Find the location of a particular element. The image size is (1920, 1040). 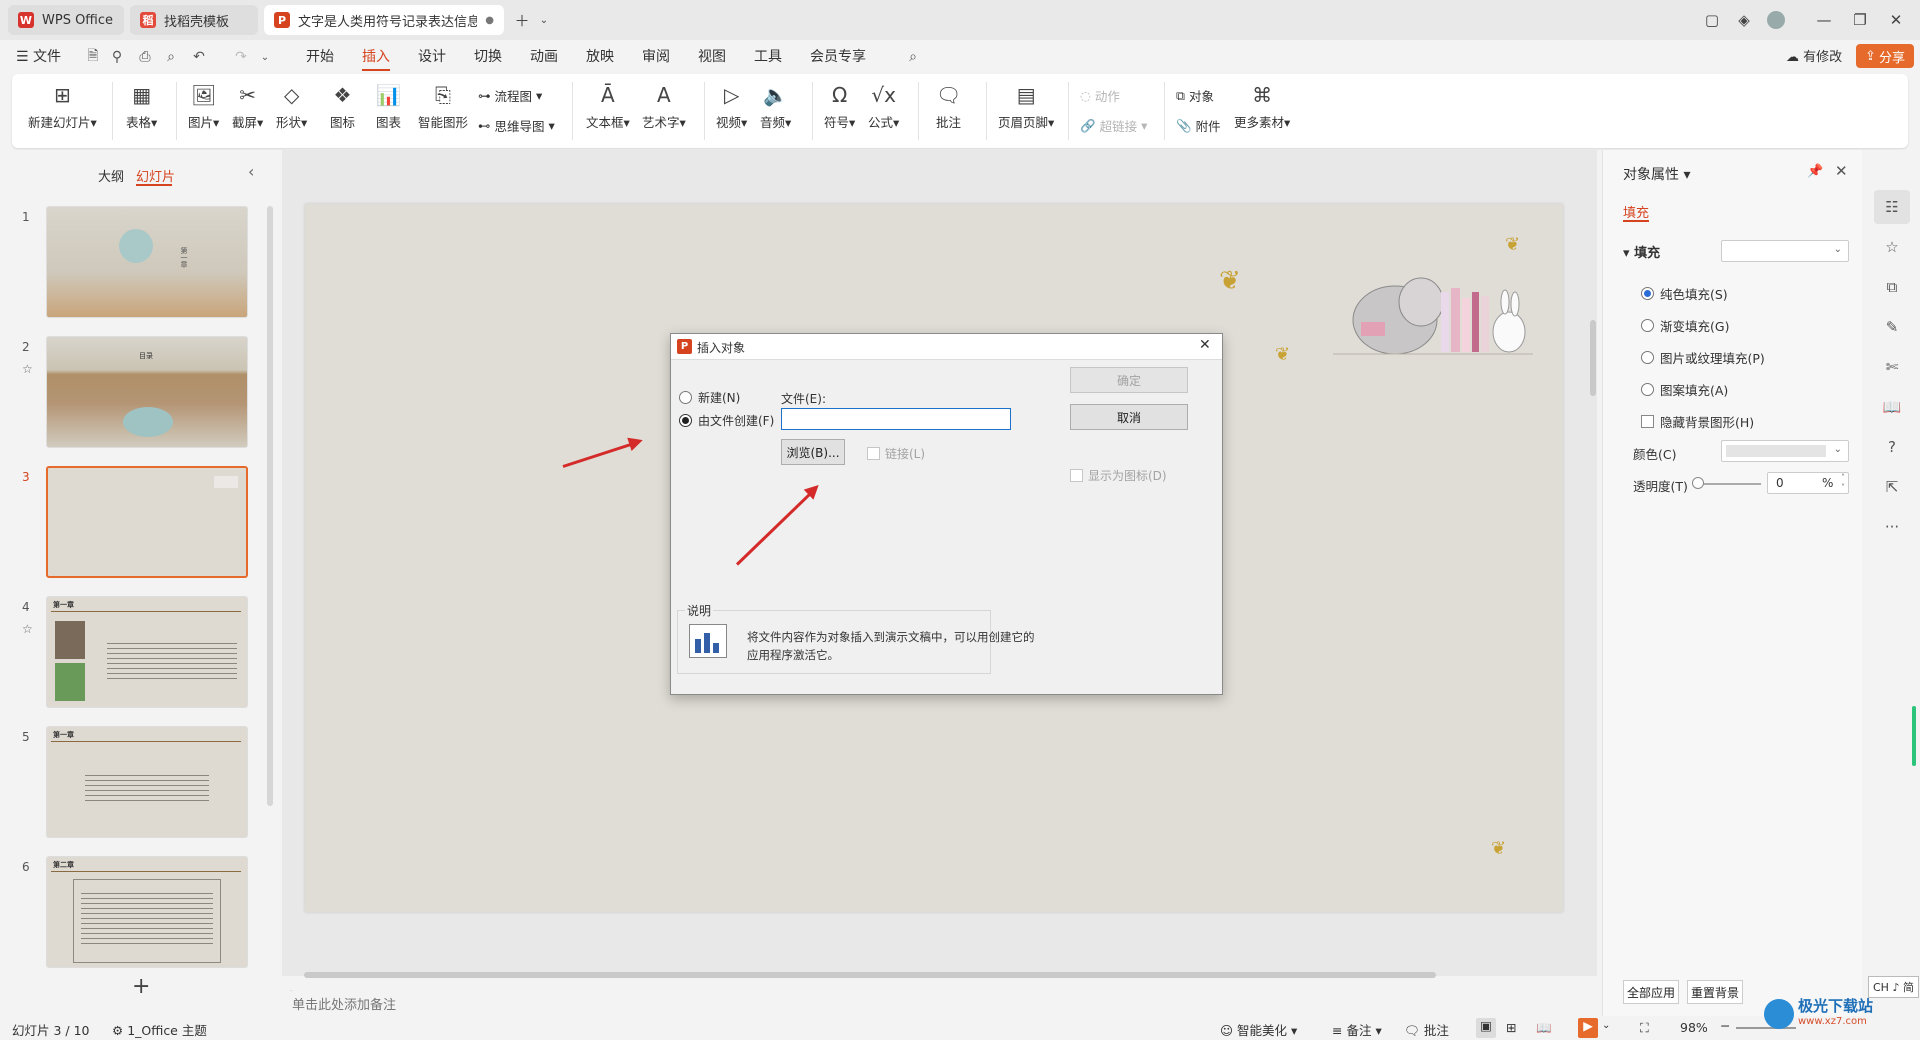

mindmap-button: ⊷ 思维导图 ▾ is located at coordinates (516, 125).